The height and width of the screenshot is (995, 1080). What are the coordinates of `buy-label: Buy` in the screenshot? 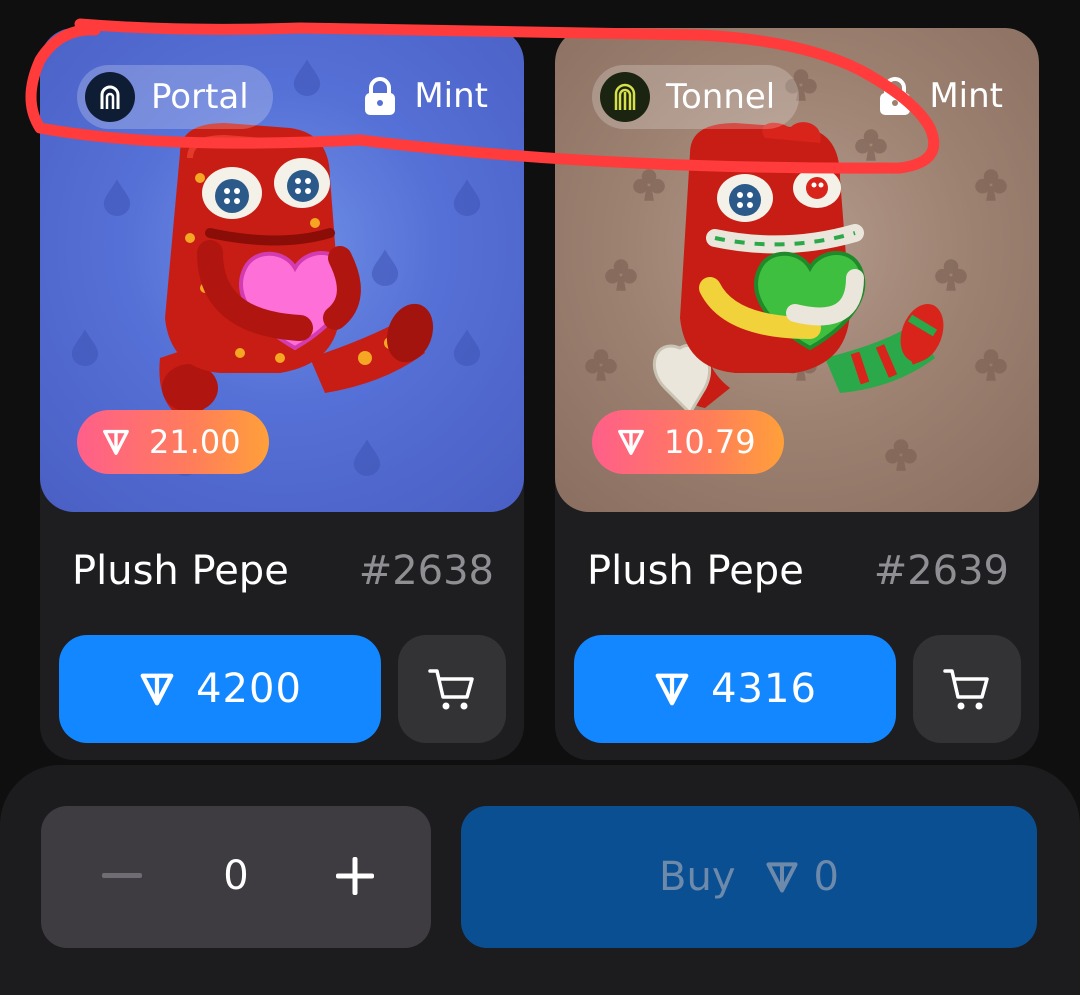 It's located at (697, 877).